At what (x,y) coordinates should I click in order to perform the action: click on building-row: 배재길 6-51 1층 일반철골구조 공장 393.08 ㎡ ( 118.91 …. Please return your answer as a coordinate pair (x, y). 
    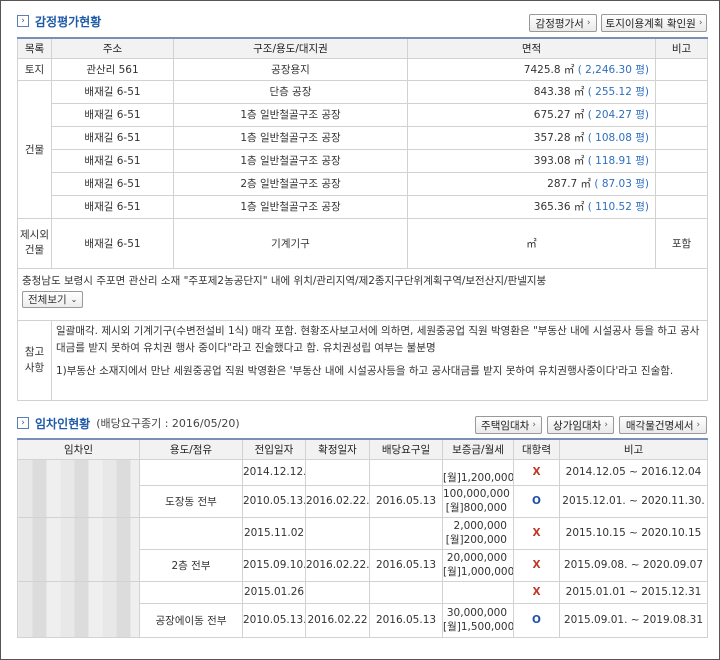
    Looking at the image, I should click on (363, 160).